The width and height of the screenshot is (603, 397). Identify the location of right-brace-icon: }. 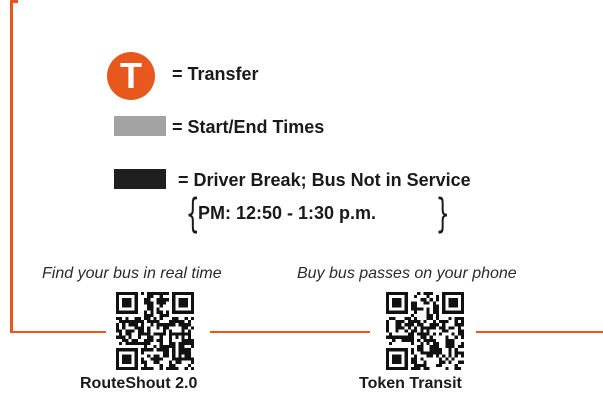
(442, 214).